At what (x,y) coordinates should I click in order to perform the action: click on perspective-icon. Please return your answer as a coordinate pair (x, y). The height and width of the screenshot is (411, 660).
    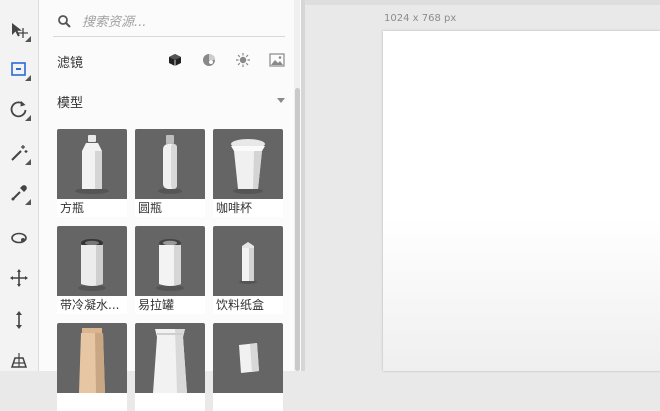
    Looking at the image, I should click on (19, 360).